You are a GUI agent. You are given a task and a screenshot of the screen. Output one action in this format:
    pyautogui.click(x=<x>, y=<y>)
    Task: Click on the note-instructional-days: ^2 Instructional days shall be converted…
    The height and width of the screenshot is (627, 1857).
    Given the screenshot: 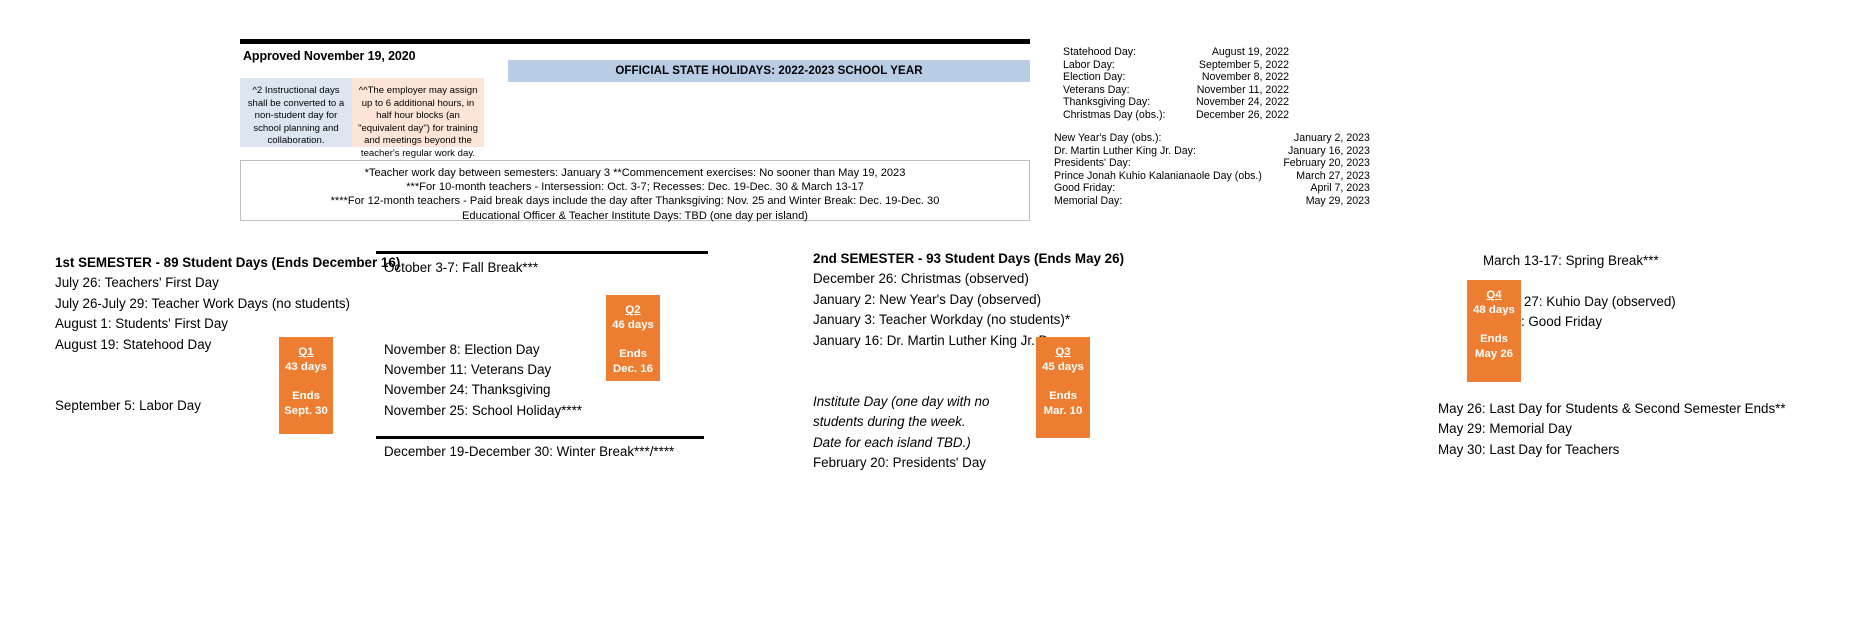 What is the action you would take?
    pyautogui.click(x=296, y=112)
    